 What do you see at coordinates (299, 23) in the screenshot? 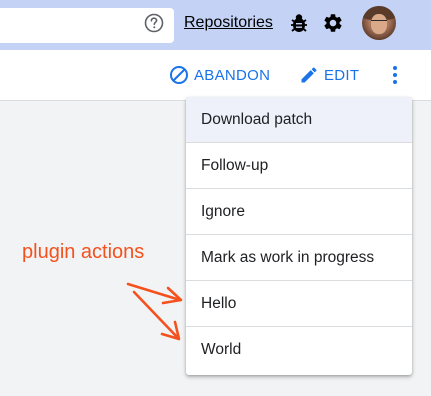
I see `bug-icon` at bounding box center [299, 23].